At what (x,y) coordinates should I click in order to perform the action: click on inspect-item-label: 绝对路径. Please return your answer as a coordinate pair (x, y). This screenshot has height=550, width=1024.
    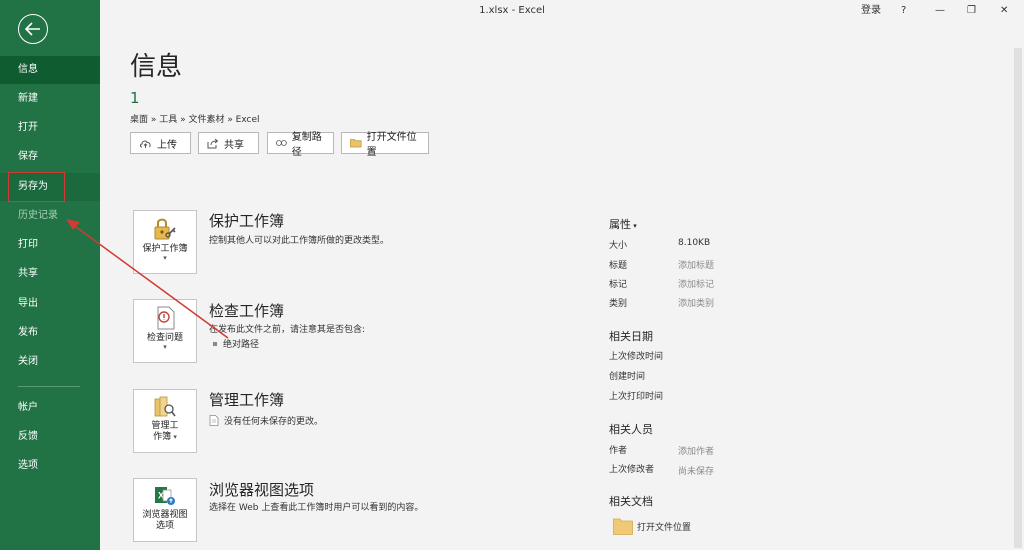
    Looking at the image, I should click on (241, 345).